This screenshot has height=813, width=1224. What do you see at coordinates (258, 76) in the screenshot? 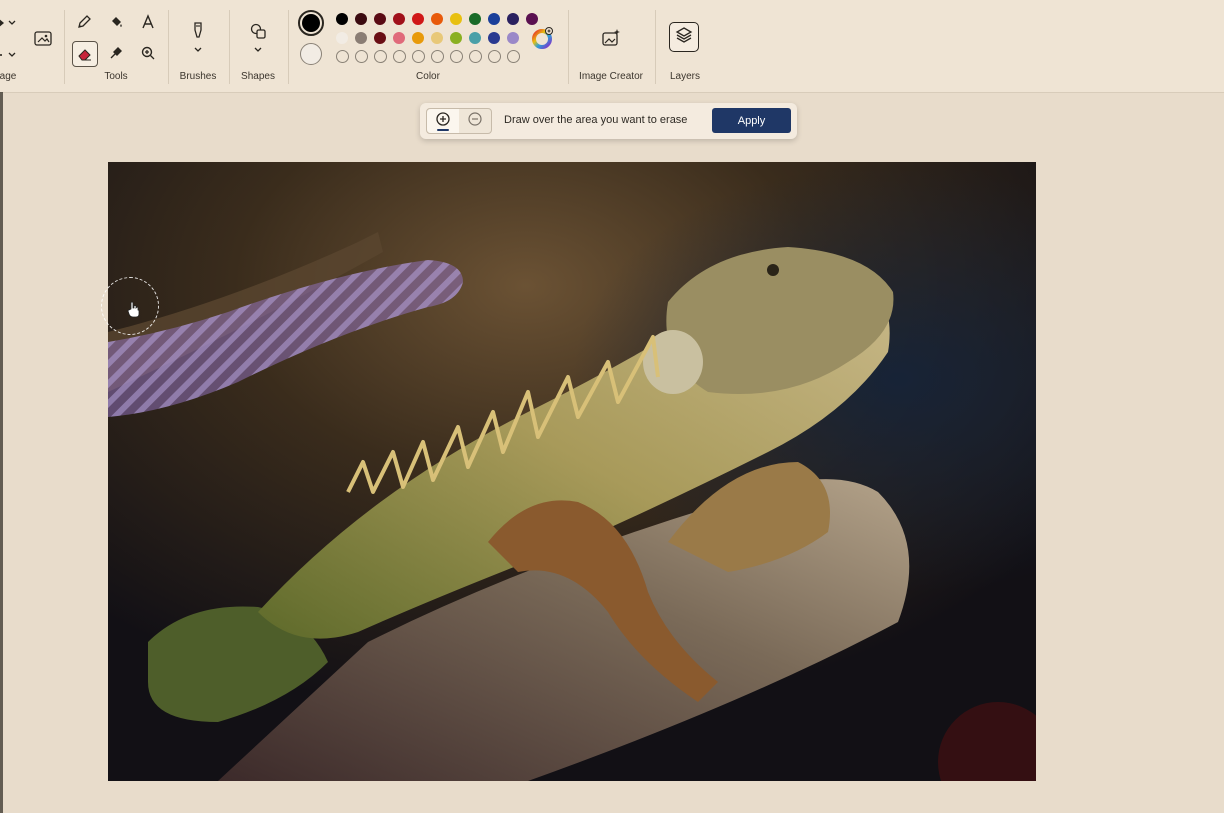
I see `shapes-group-label: Shapes` at bounding box center [258, 76].